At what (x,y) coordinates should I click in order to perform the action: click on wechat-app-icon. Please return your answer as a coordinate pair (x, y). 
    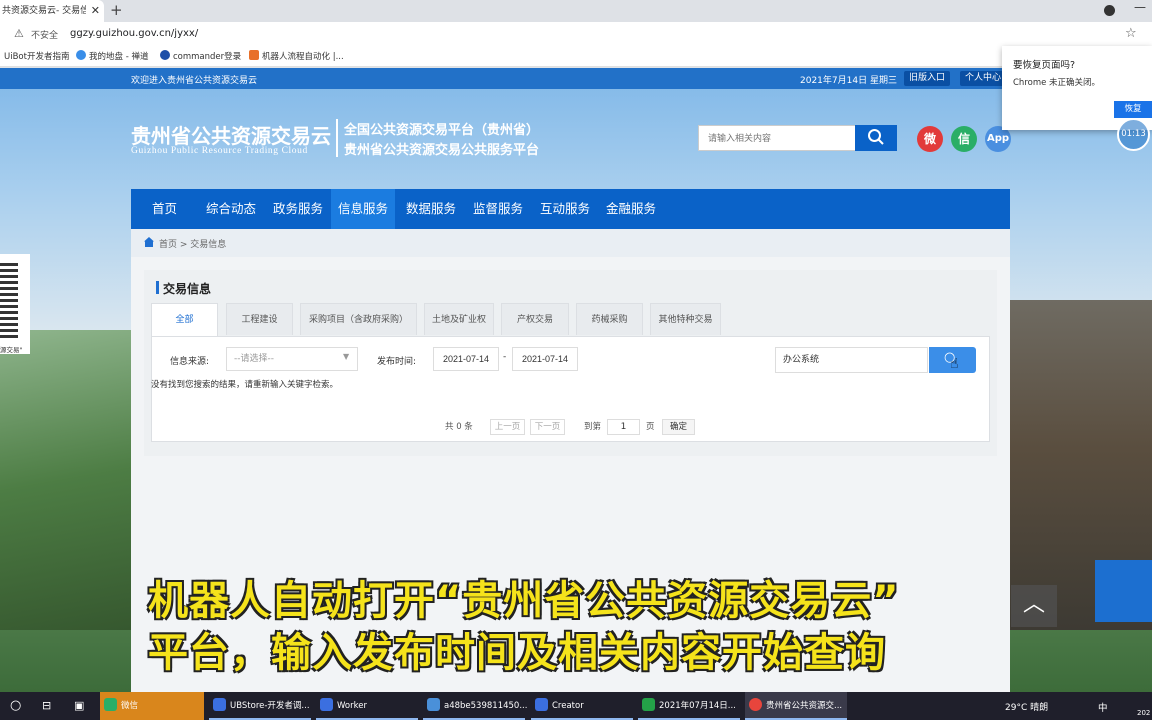
    Looking at the image, I should click on (110, 704).